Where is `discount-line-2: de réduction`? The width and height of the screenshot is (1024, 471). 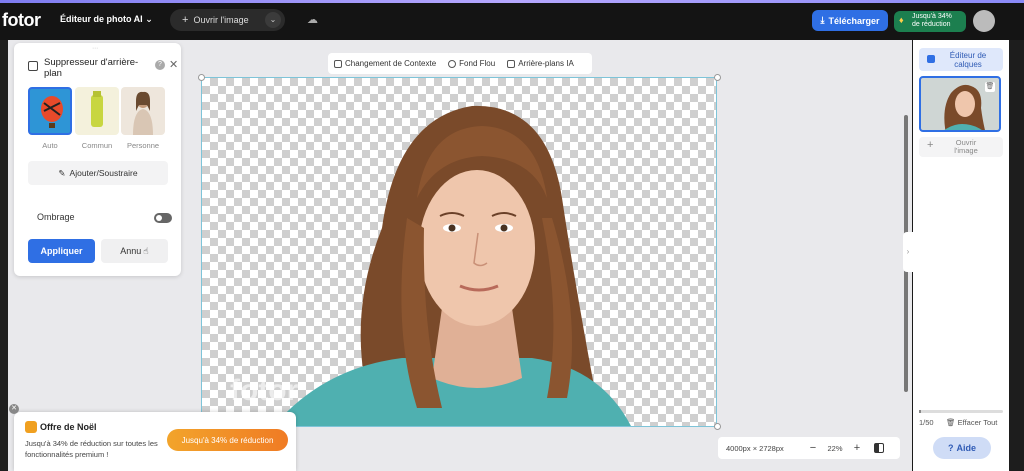
discount-line-2: de réduction is located at coordinates (931, 24).